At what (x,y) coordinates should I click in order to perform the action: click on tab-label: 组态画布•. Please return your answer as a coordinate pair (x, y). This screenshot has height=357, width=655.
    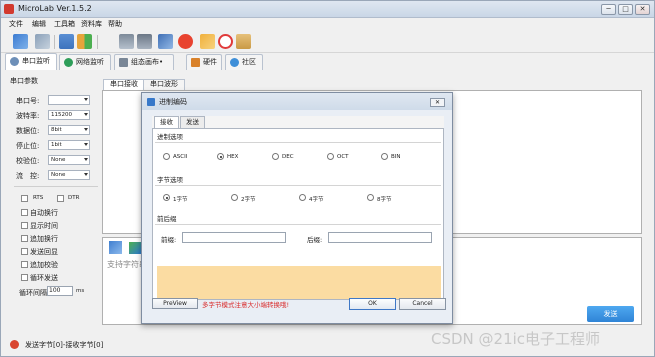
    Looking at the image, I should click on (147, 62).